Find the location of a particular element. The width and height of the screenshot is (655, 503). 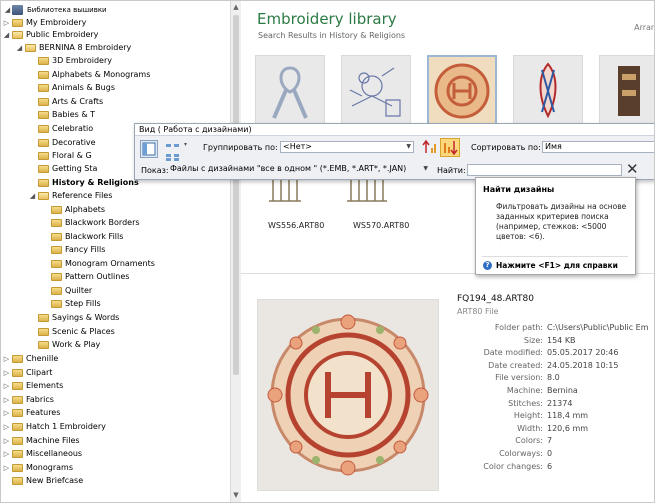

tree-item-label: Features is located at coordinates (43, 412).